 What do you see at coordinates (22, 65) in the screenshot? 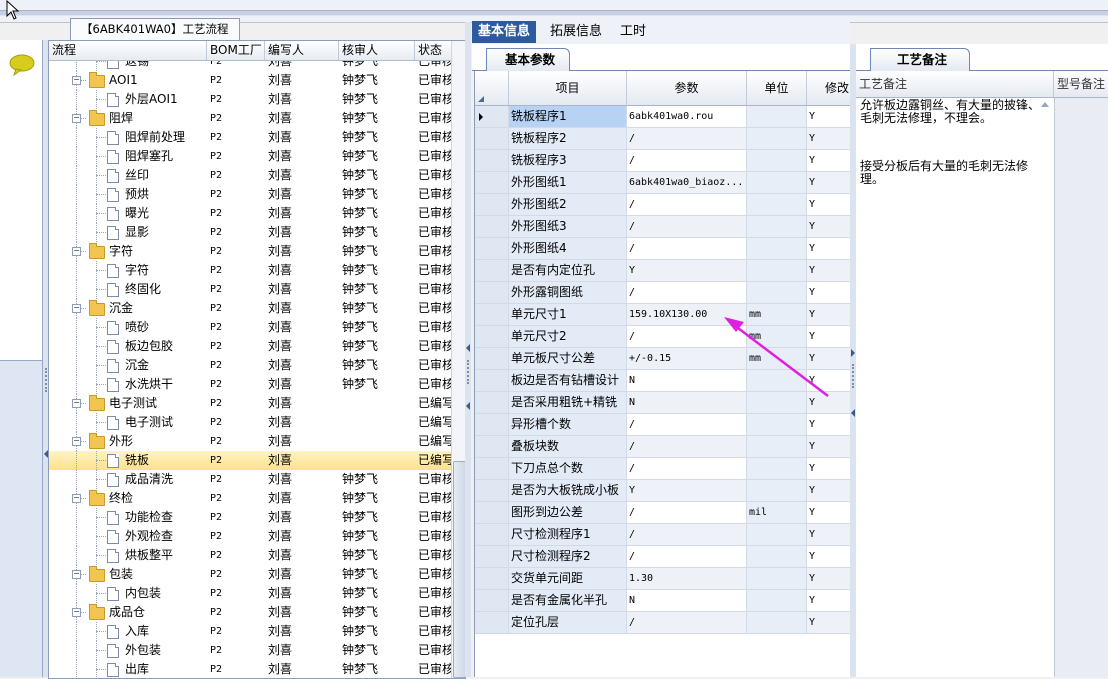
I see `chat-bubble-icon` at bounding box center [22, 65].